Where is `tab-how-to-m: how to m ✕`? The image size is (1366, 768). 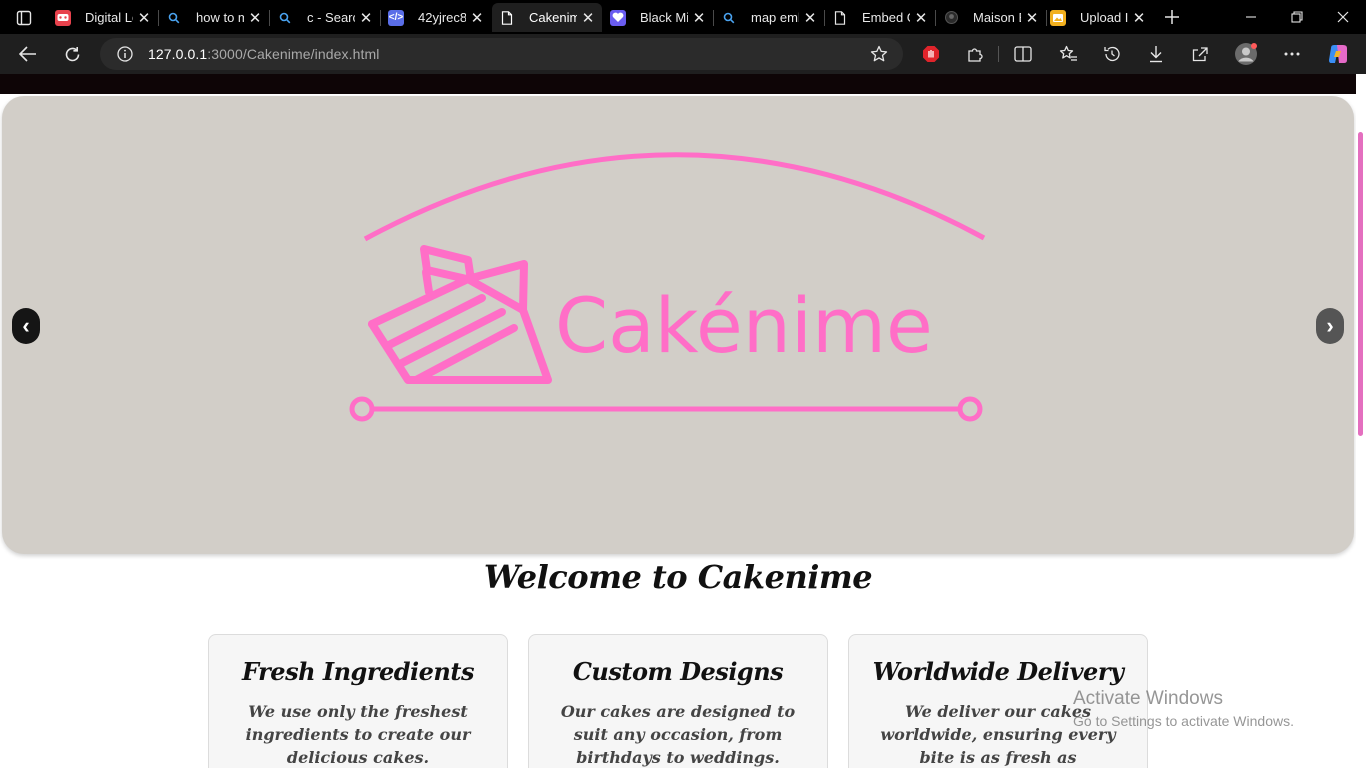 tab-how-to-m: how to m ✕ is located at coordinates (214, 17).